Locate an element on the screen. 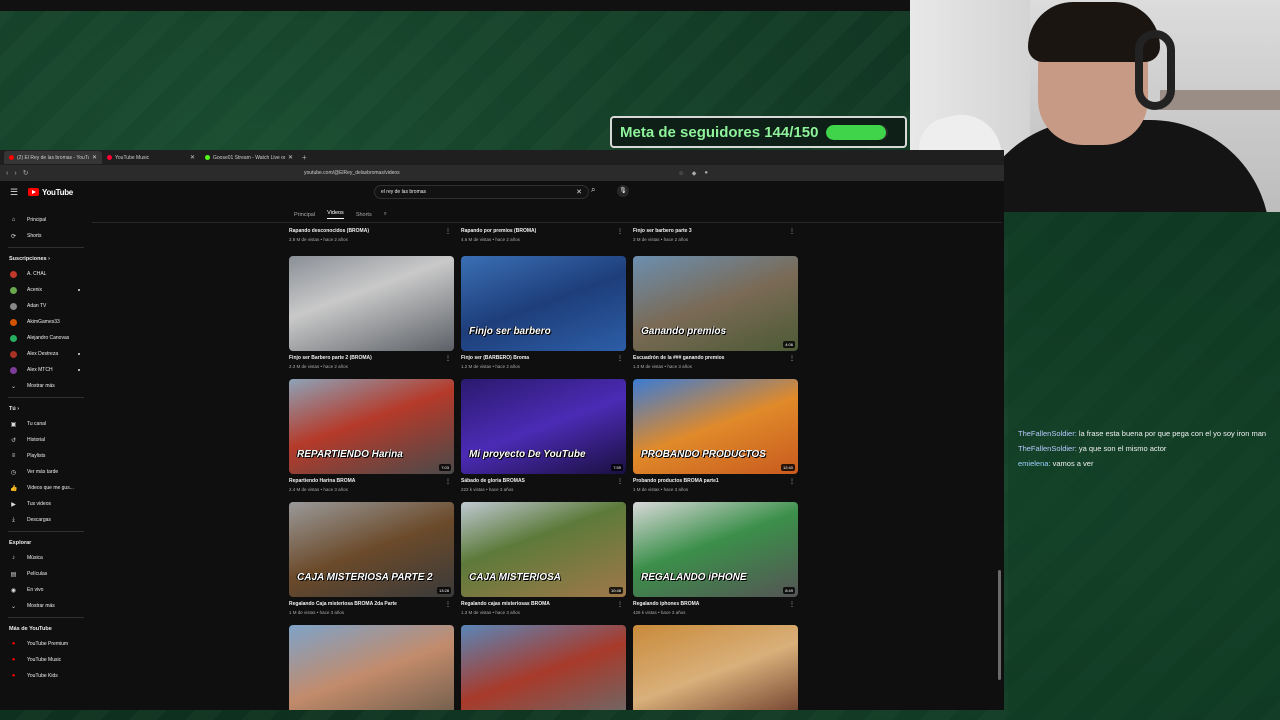 Image resolution: width=1280 pixels, height=720 pixels. video-thumbnail: REPARTIENDO Harina 7:03 is located at coordinates (371, 426).